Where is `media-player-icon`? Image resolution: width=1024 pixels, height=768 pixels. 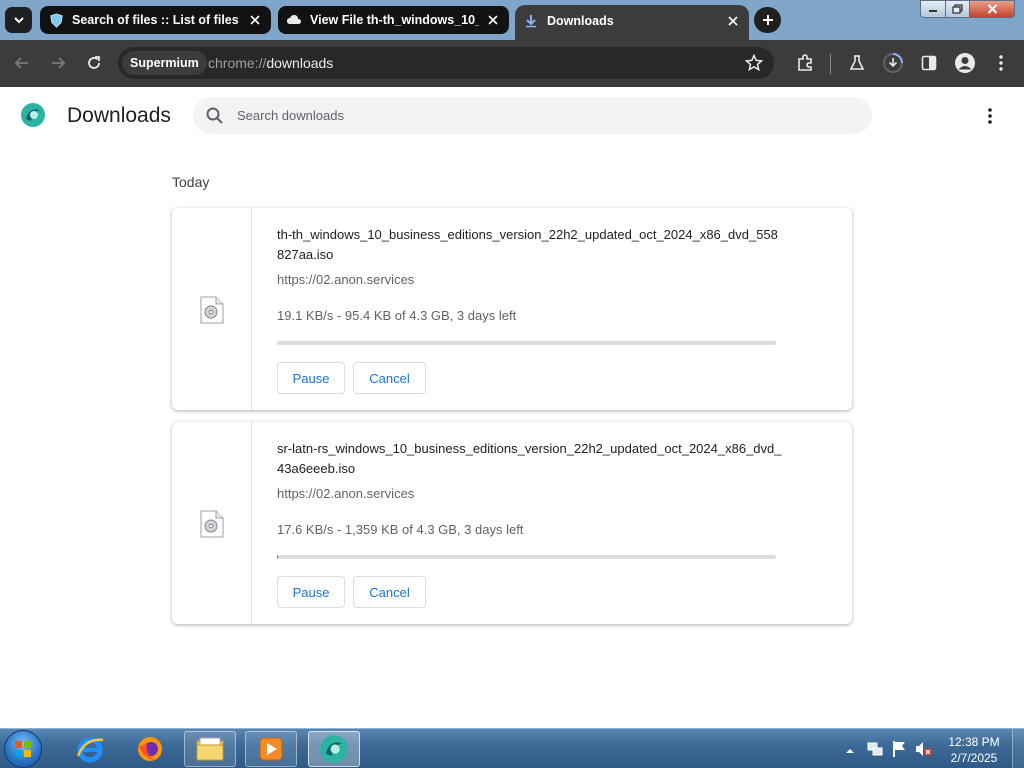 media-player-icon is located at coordinates (271, 749).